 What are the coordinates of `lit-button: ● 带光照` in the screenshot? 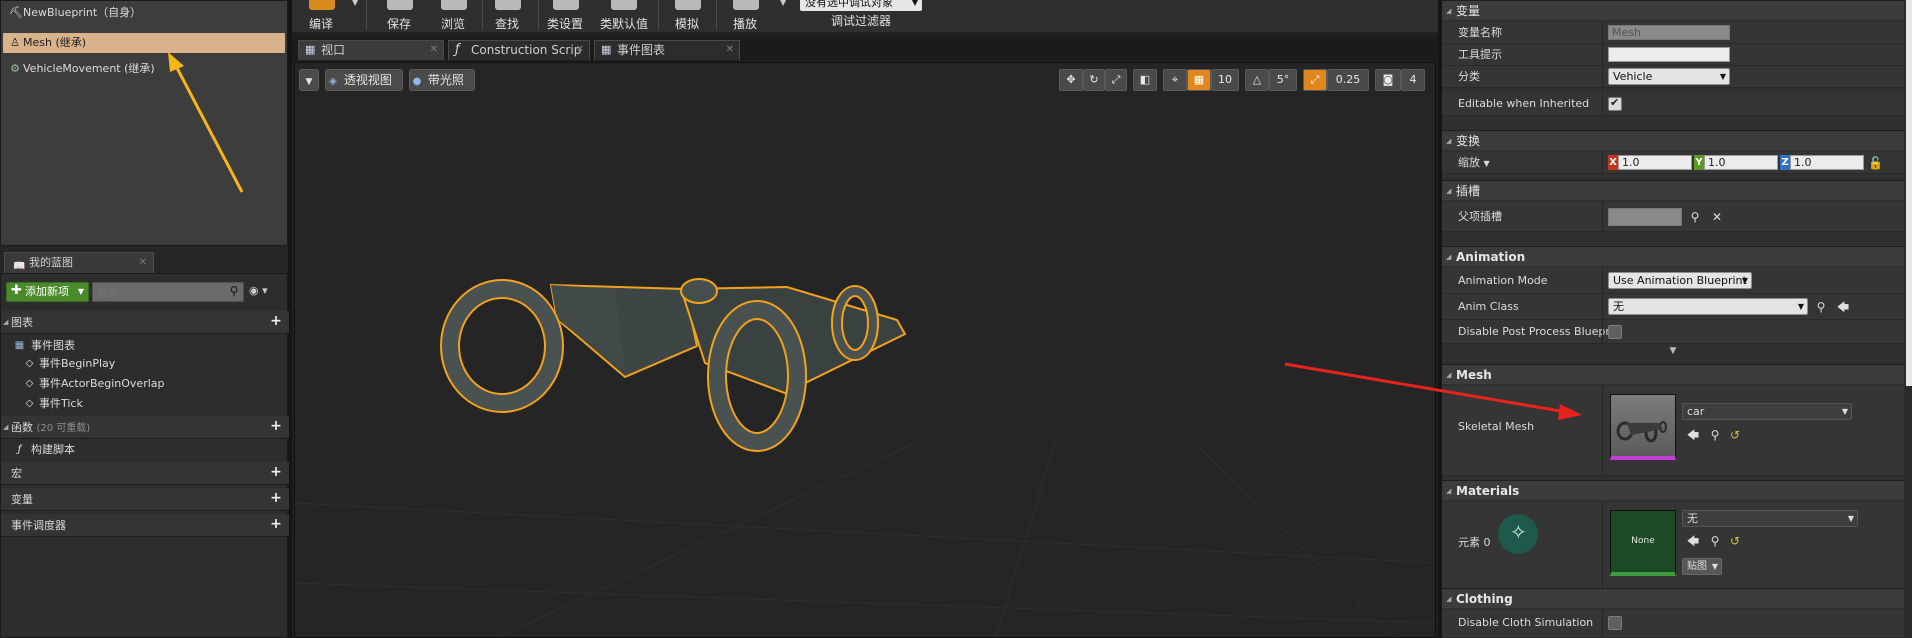 It's located at (442, 80).